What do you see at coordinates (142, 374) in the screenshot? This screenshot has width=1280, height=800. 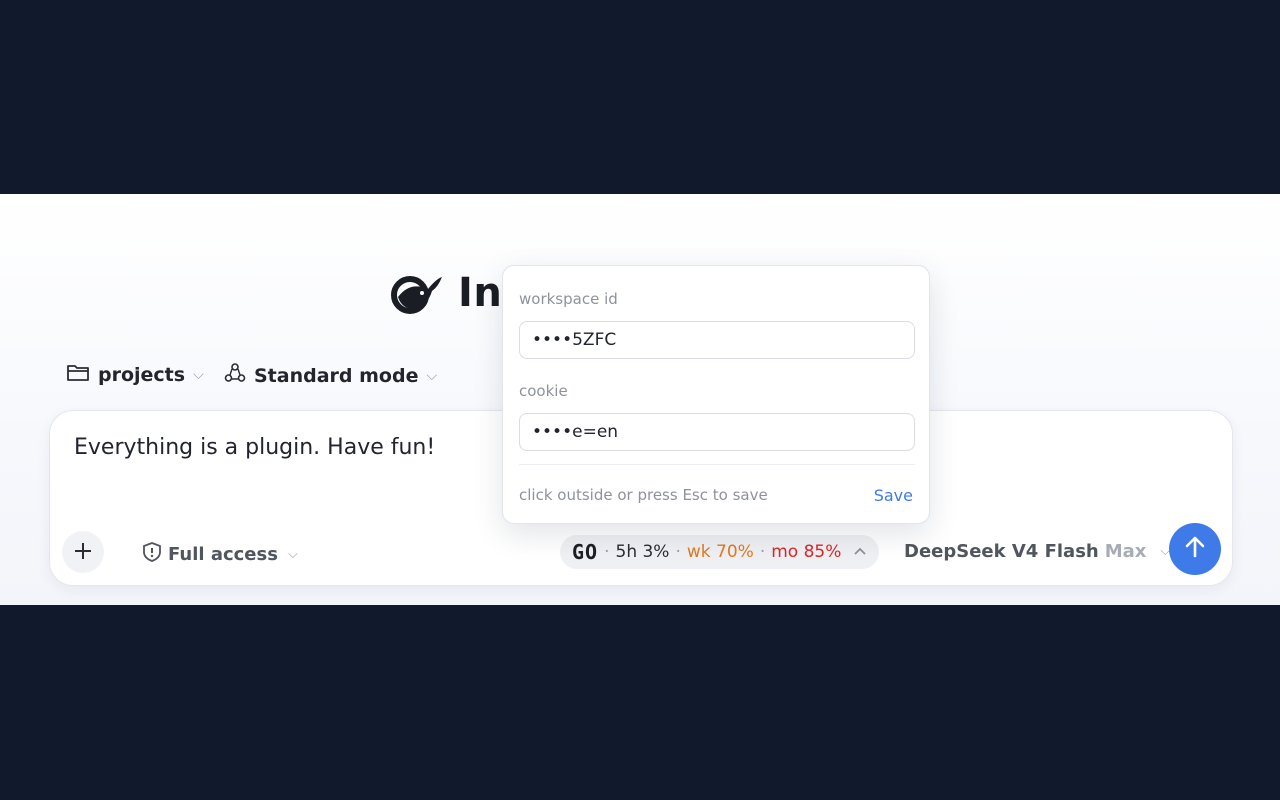 I see `project-selector-label: projects` at bounding box center [142, 374].